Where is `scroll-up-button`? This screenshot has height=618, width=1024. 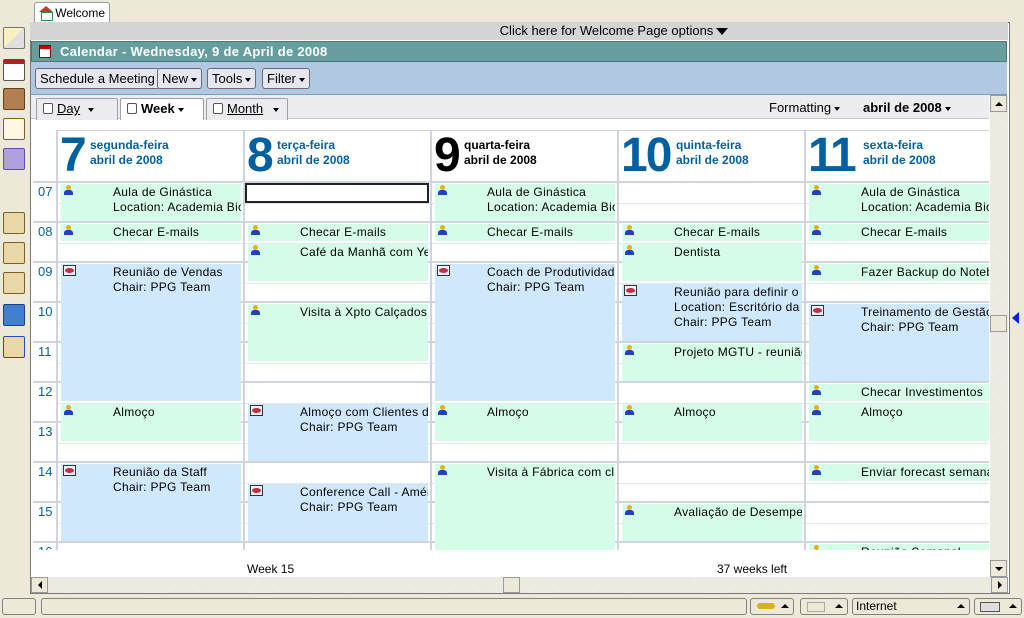
scroll-up-button is located at coordinates (998, 103).